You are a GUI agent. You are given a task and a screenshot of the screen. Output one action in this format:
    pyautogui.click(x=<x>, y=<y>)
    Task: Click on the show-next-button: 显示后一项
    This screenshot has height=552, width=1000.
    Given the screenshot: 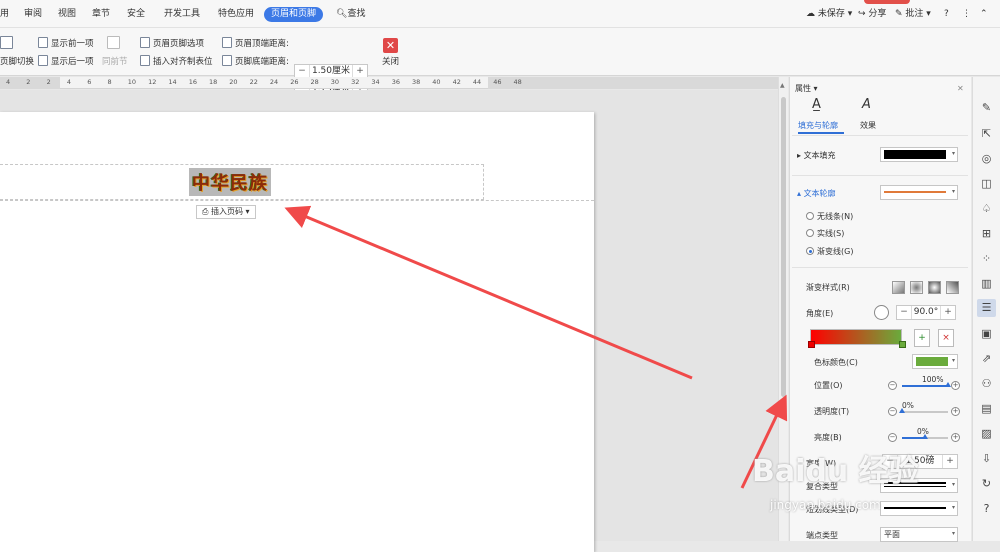 What is the action you would take?
    pyautogui.click(x=66, y=61)
    